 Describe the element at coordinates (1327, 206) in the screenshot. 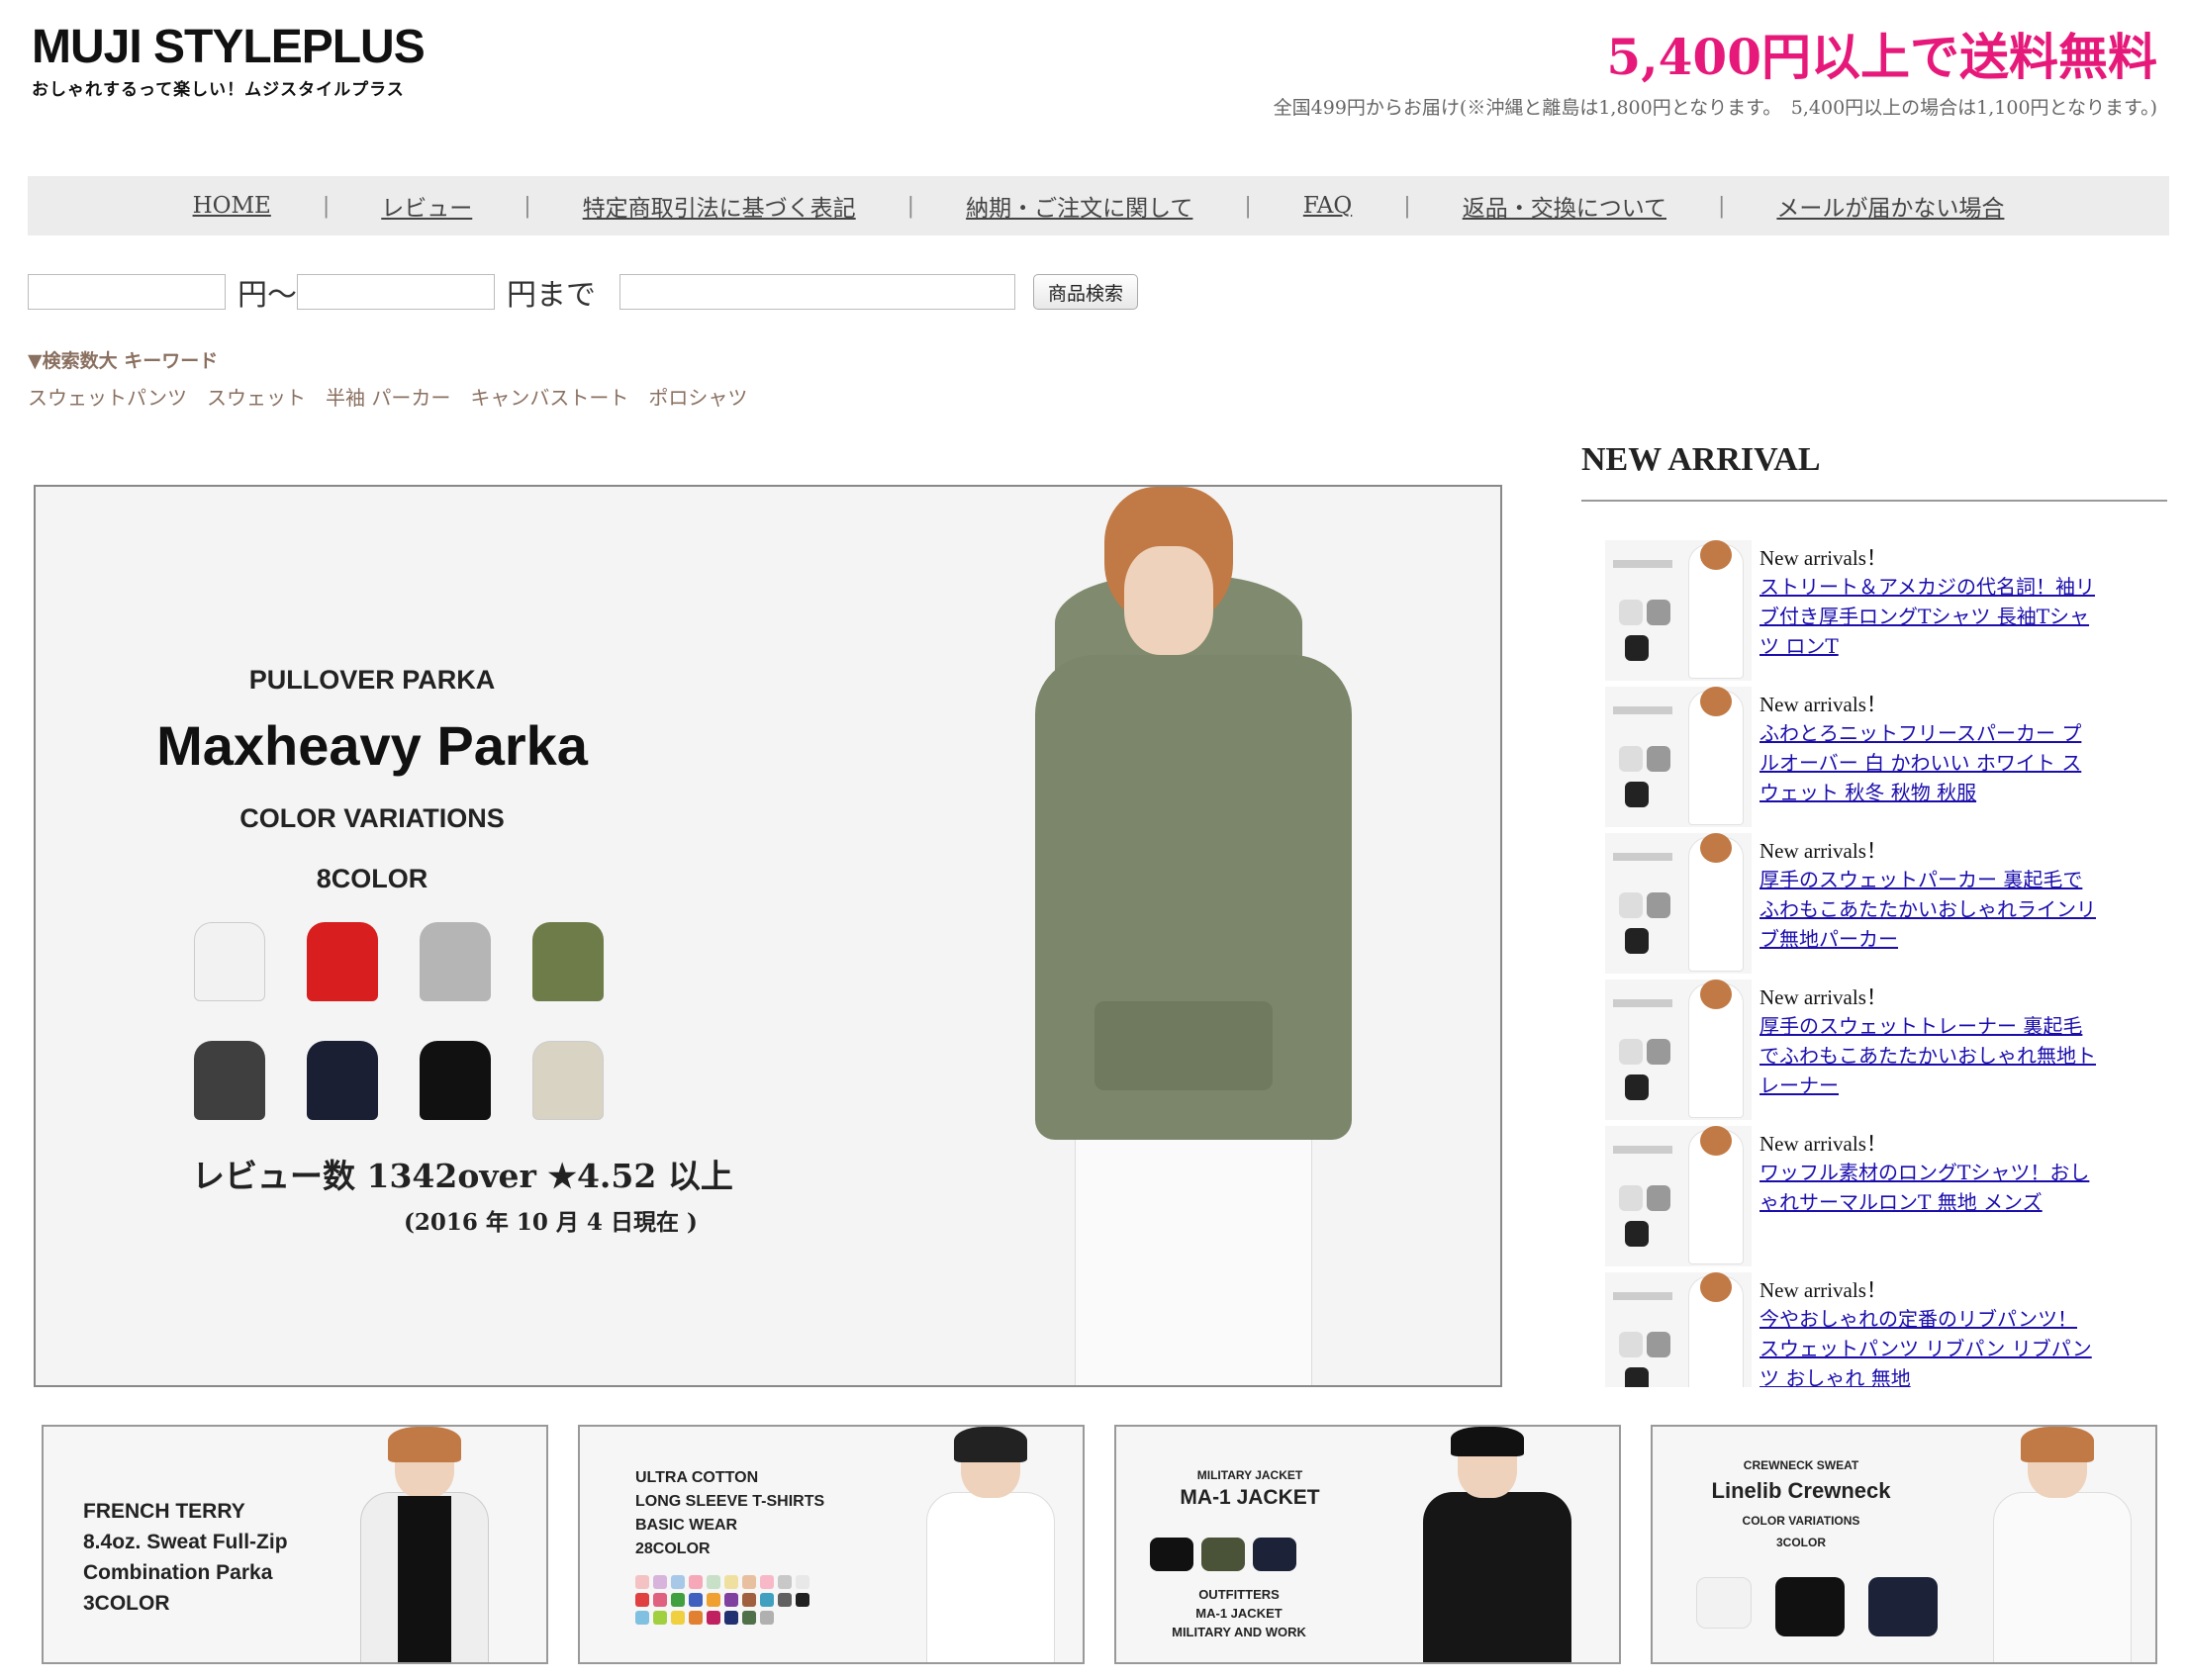

I see `nav-faq: FAQ` at that location.